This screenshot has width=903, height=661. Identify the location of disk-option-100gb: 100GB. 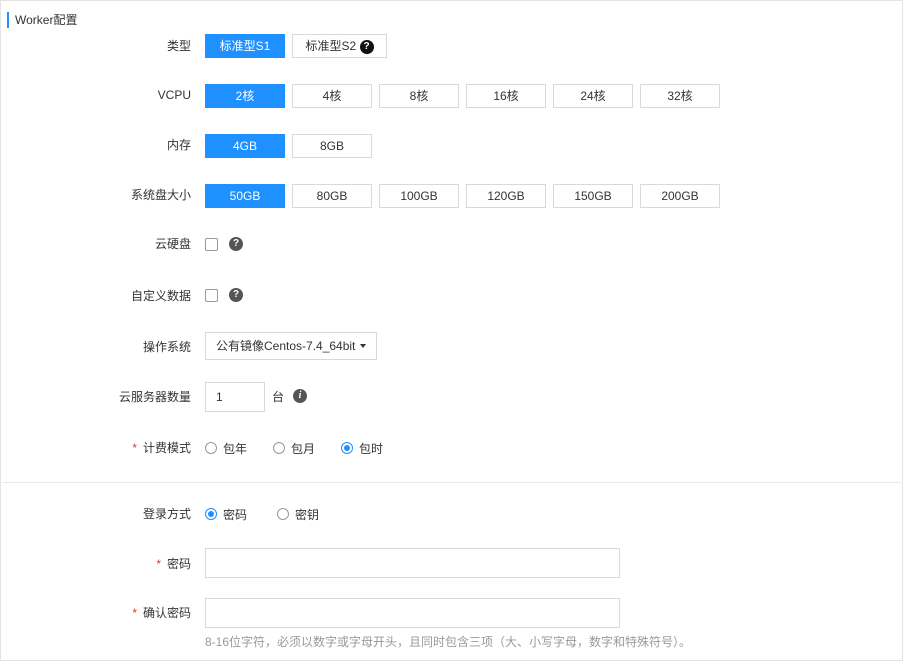
(419, 196).